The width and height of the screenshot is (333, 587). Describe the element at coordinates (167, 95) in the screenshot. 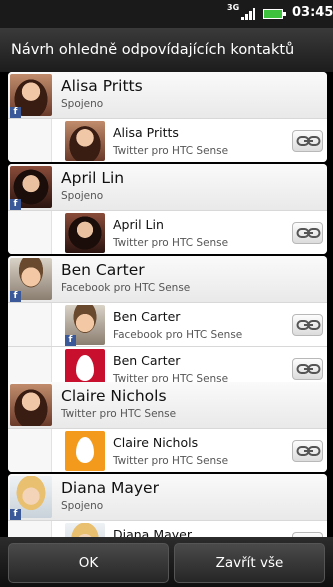

I see `contact-row: f Alisa Pritts Spojeno` at that location.